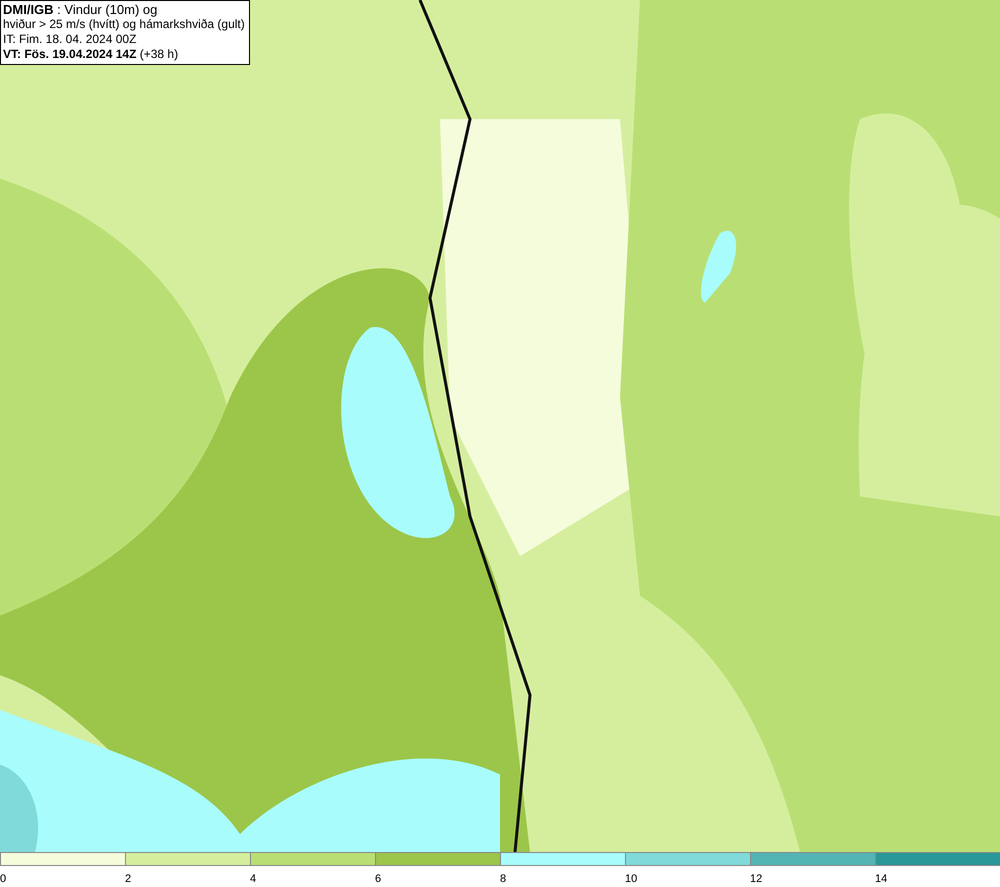 The image size is (1000, 887). I want to click on legend-label: 8, so click(503, 879).